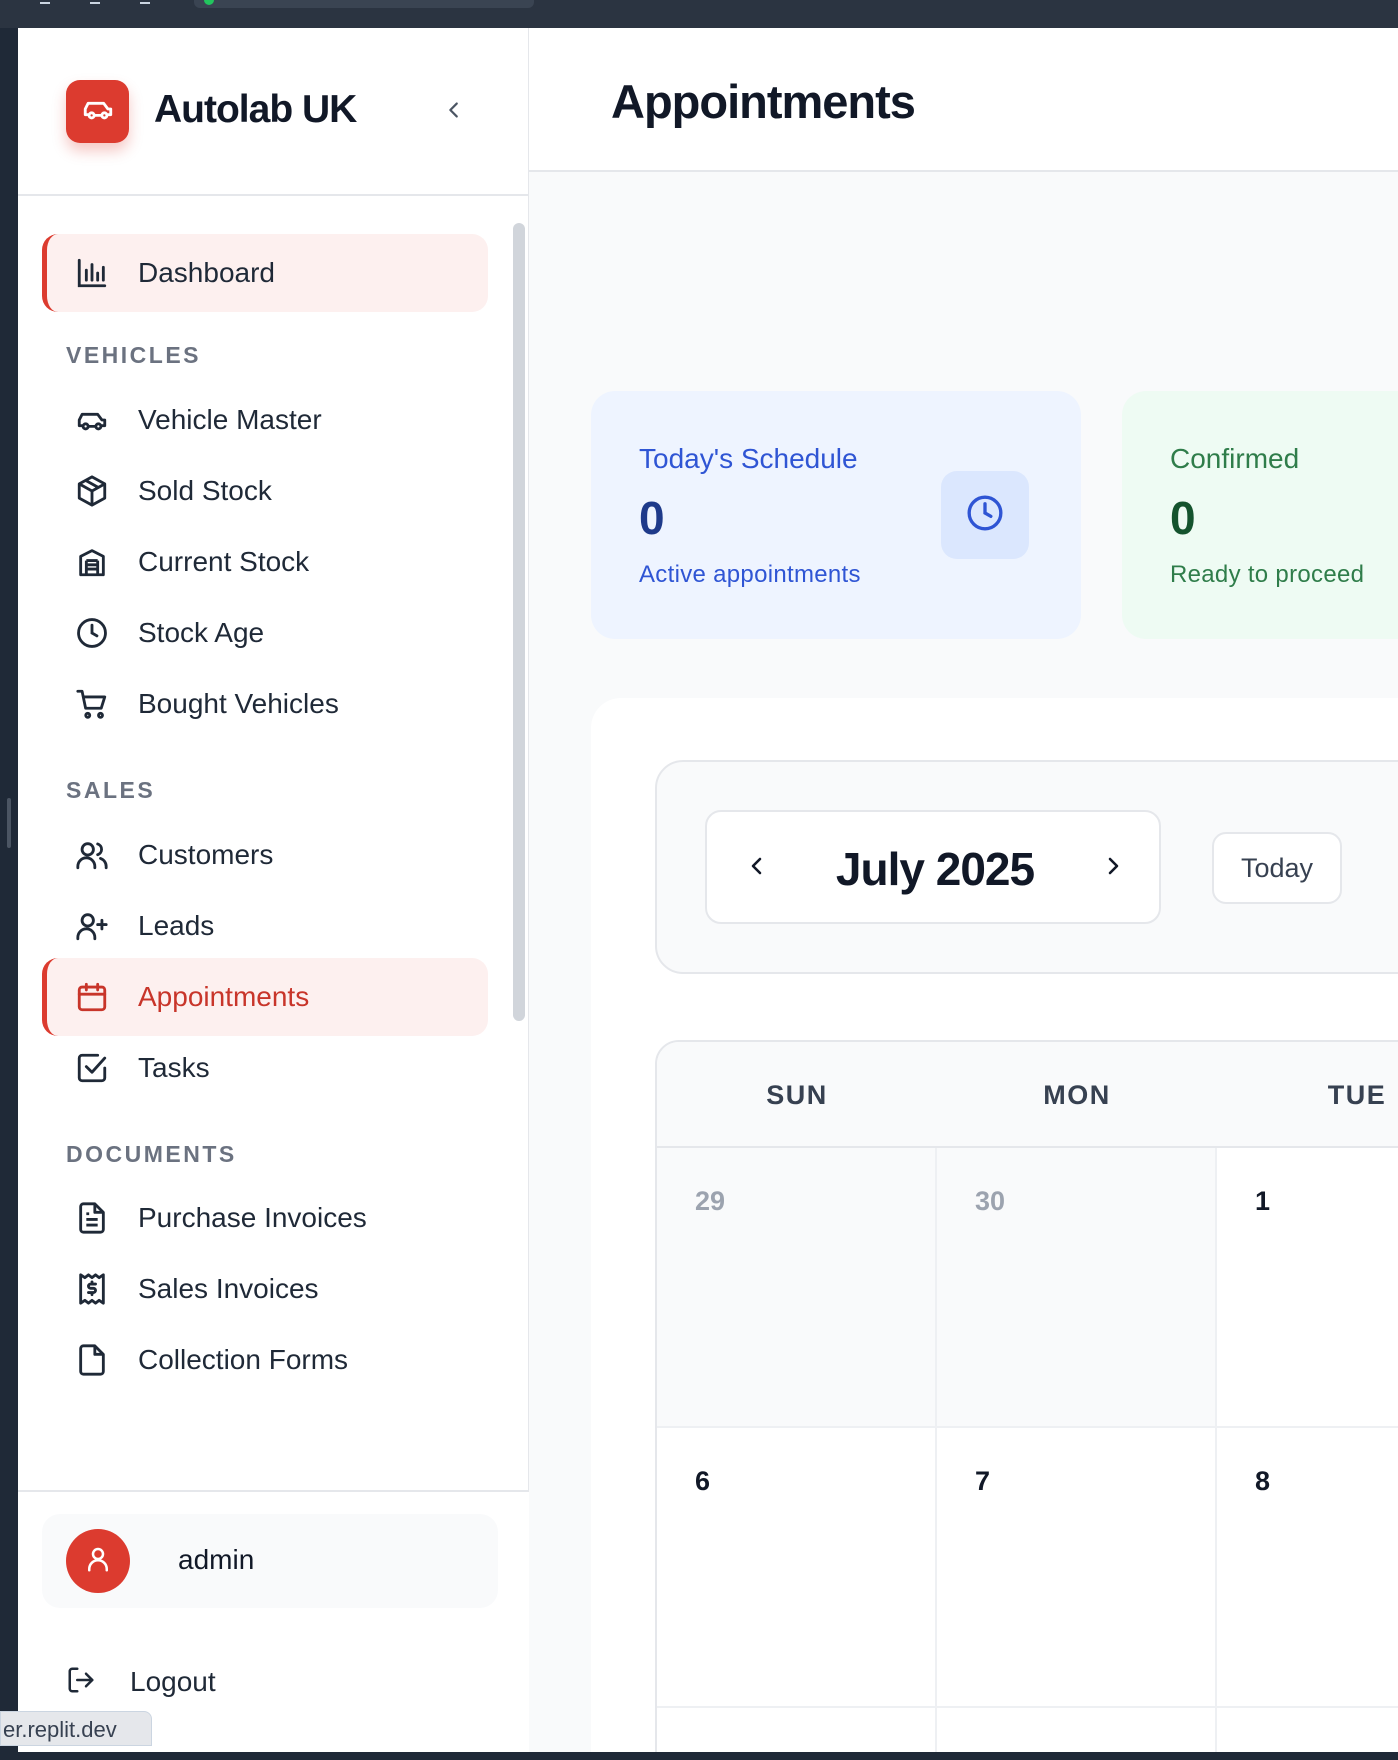 This screenshot has width=1398, height=1760. Describe the element at coordinates (243, 1359) in the screenshot. I see `sidebar-item-label: Collection Forms` at that location.